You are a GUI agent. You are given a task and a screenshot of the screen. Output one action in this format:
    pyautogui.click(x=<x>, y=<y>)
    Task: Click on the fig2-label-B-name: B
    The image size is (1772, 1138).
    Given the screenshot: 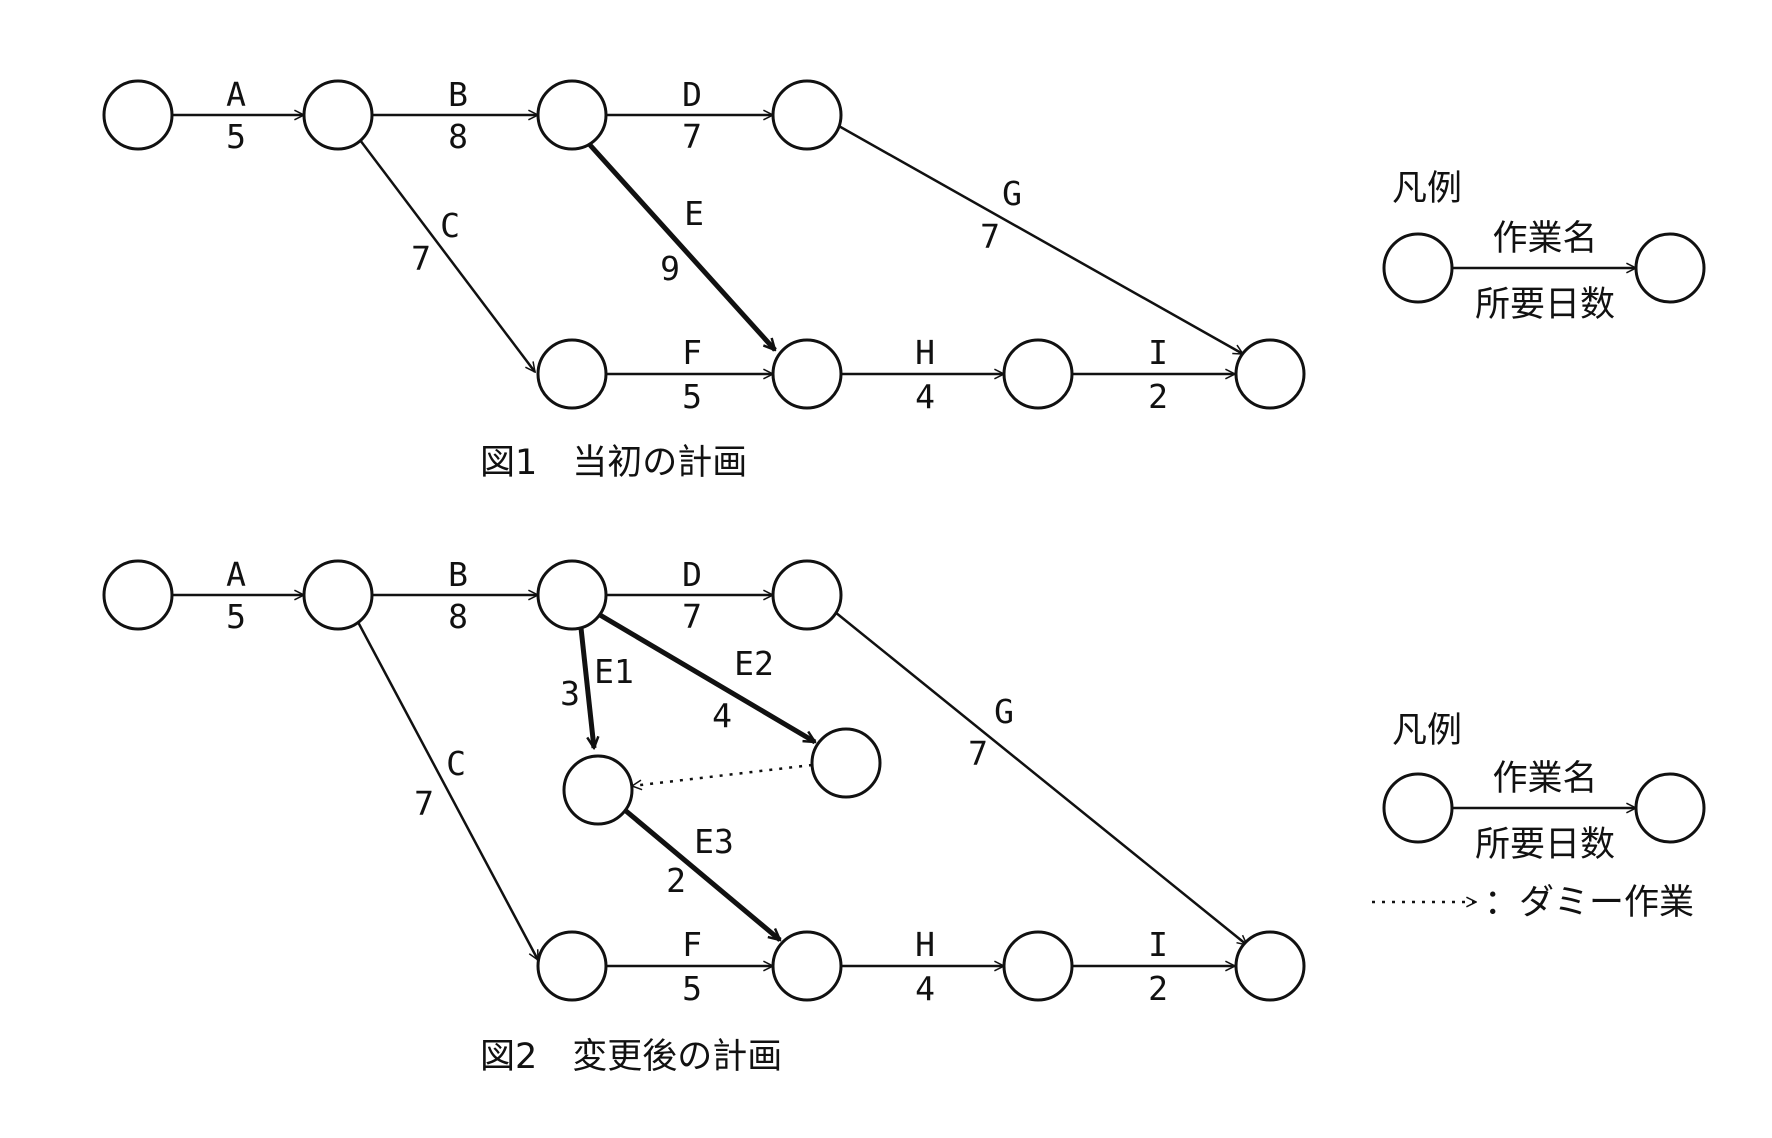 What is the action you would take?
    pyautogui.click(x=458, y=574)
    